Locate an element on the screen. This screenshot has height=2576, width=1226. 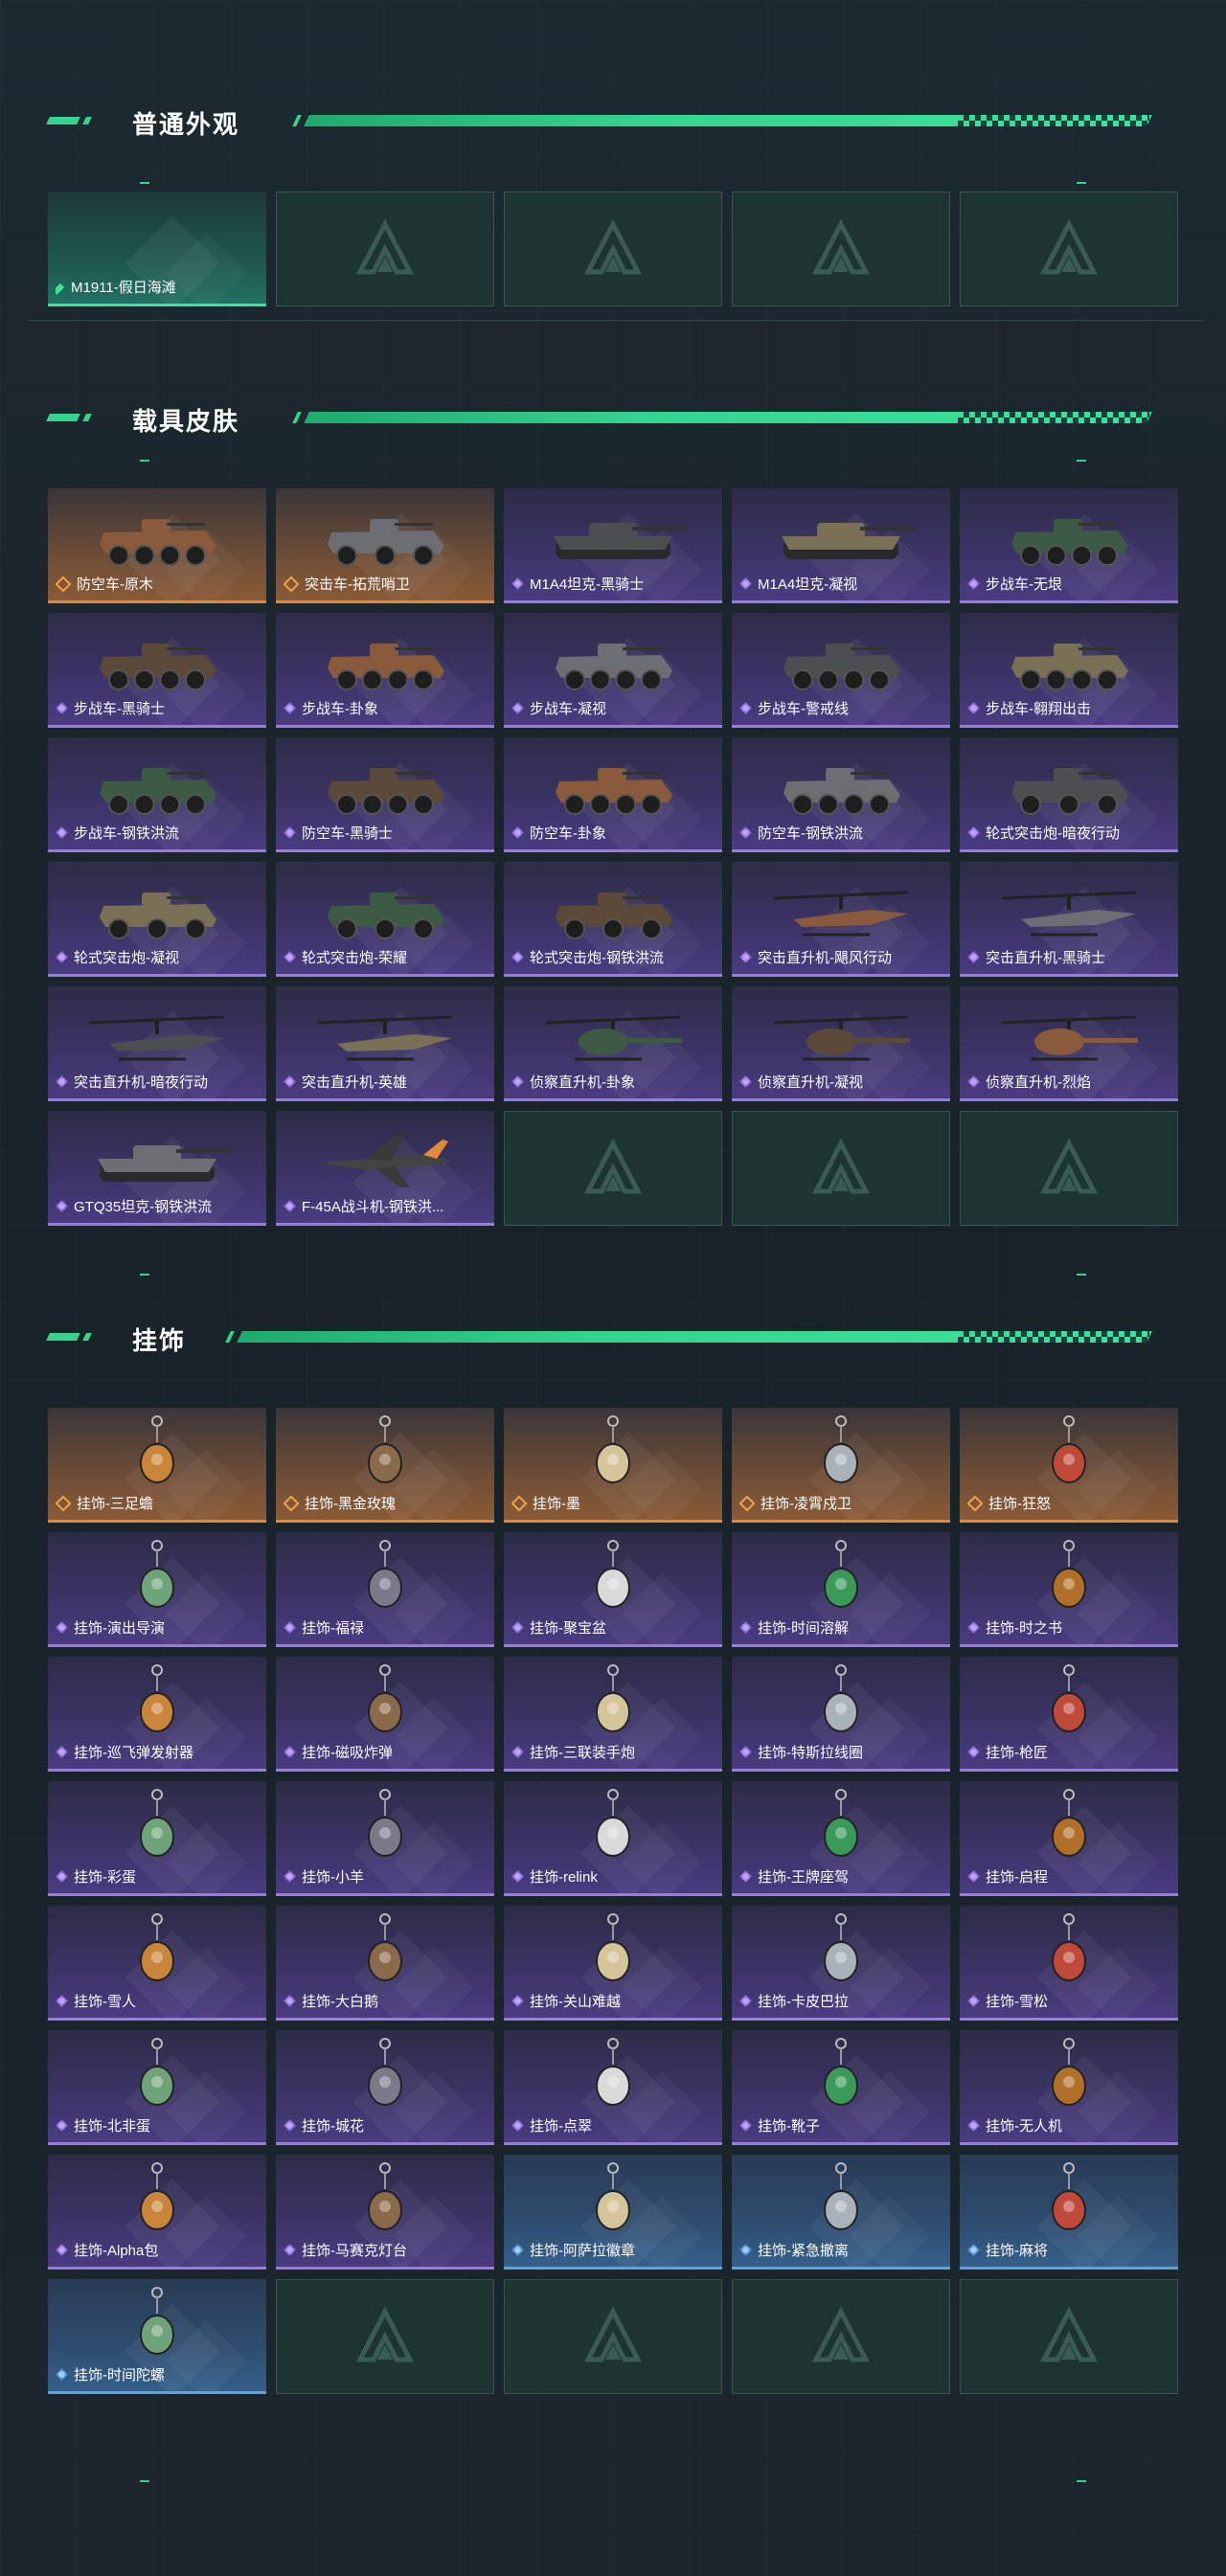
item-card: 挂饰-三足蟾 is located at coordinates (157, 1465).